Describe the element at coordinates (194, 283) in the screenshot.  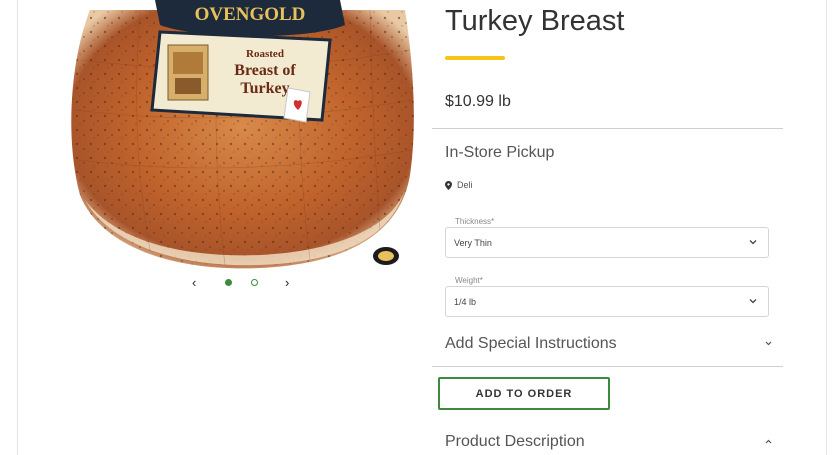
I see `chevron-left-icon: ‹` at that location.